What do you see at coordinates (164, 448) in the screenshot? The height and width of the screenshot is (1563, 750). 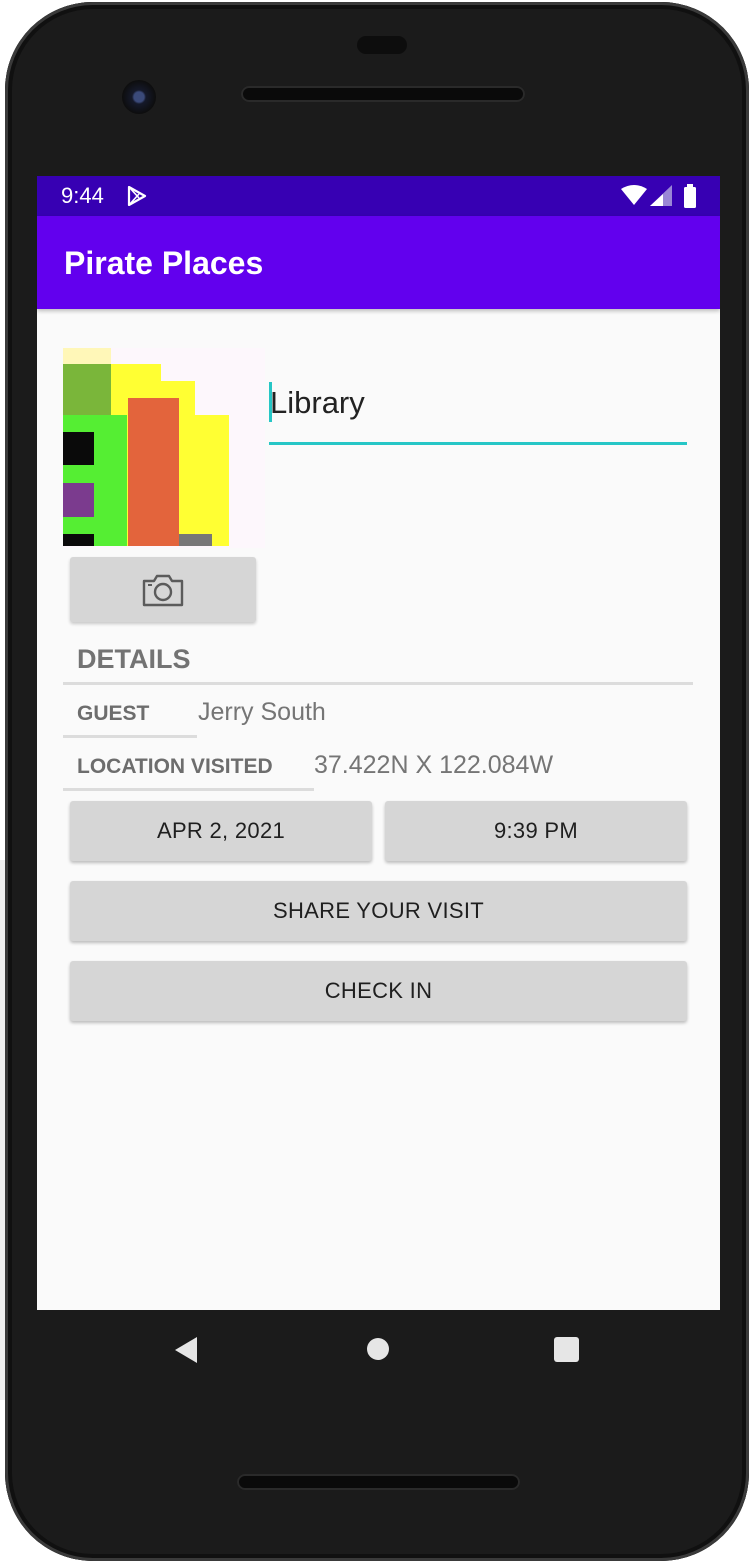 I see `place-photo` at bounding box center [164, 448].